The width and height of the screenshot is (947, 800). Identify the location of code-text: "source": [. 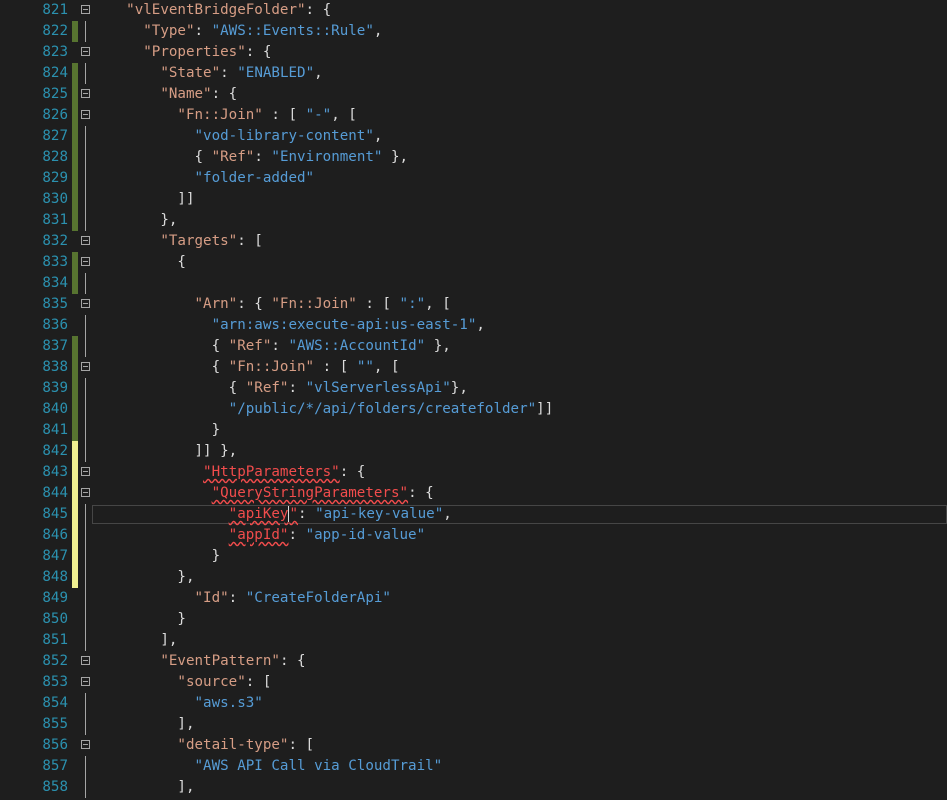
(224, 682).